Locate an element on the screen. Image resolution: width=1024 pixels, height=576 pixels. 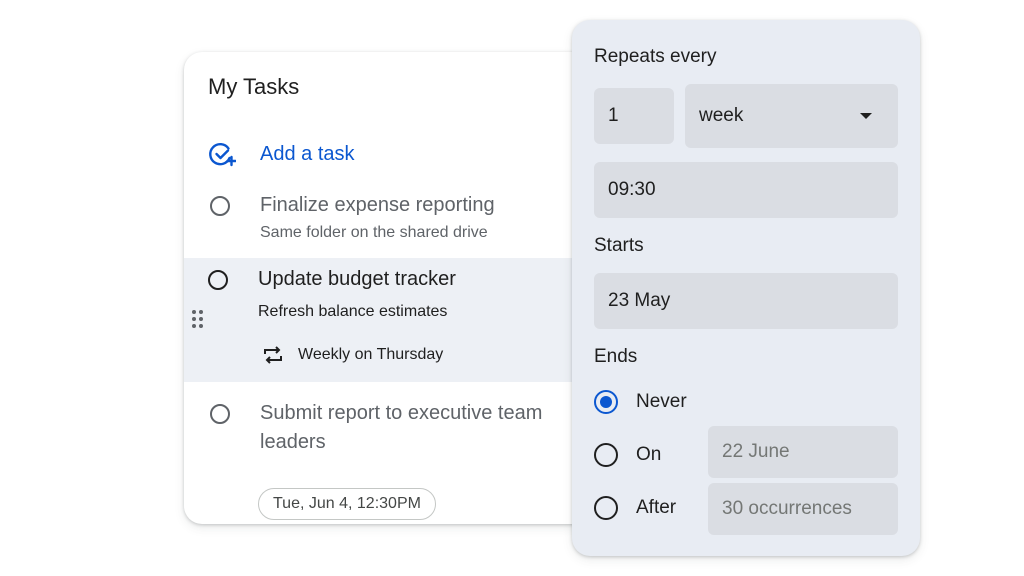
interval-input: 1 is located at coordinates (634, 116).